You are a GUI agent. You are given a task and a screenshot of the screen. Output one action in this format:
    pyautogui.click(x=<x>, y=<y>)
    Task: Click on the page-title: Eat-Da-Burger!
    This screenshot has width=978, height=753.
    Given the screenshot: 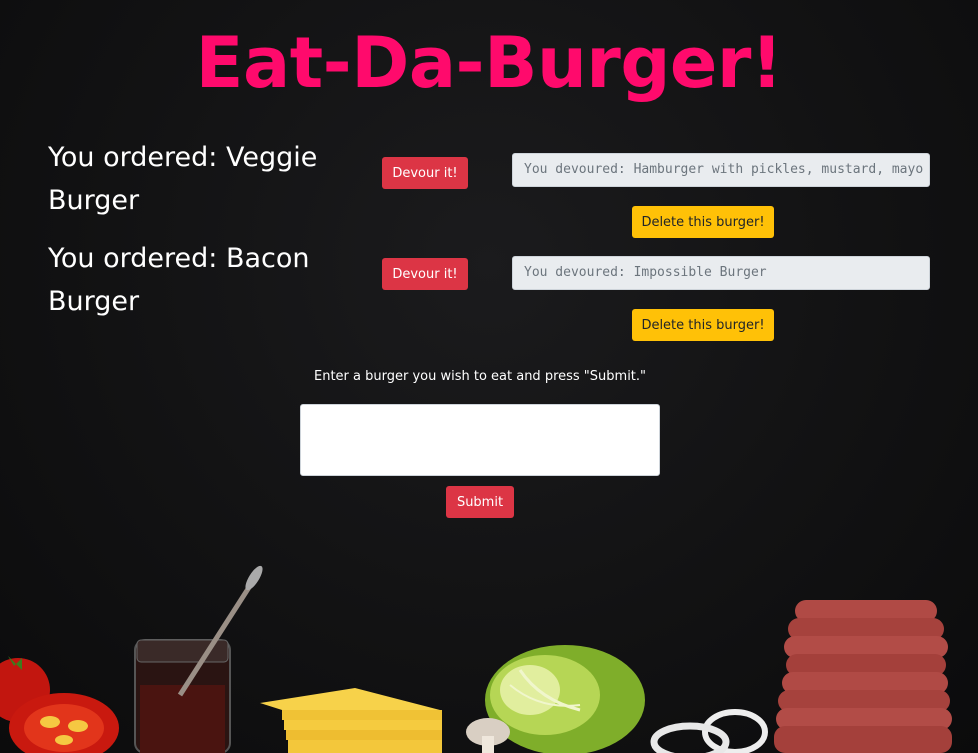 What is the action you would take?
    pyautogui.click(x=489, y=63)
    